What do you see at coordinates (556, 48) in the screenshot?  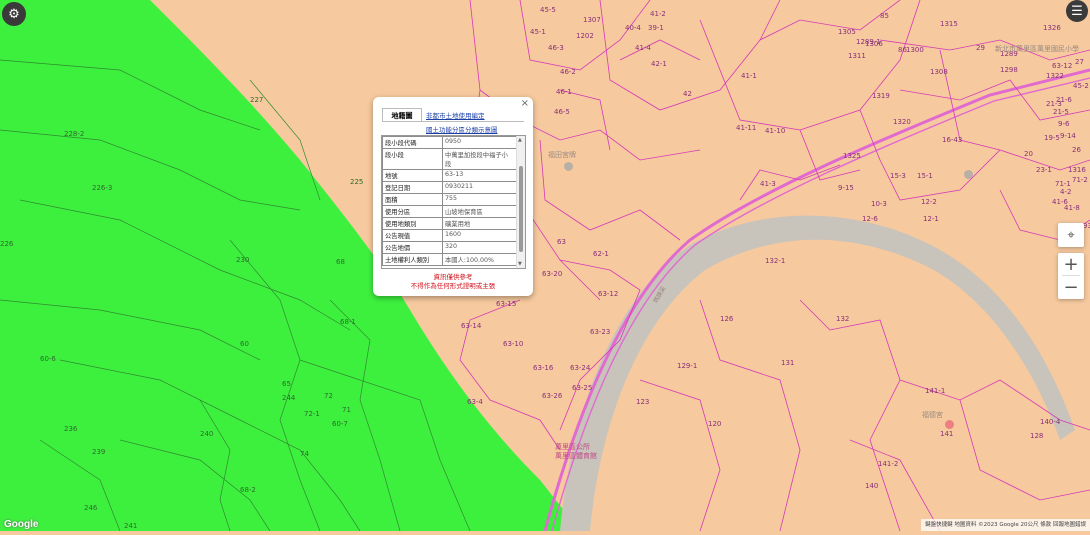 I see `parcel-number-label: 46-3` at bounding box center [556, 48].